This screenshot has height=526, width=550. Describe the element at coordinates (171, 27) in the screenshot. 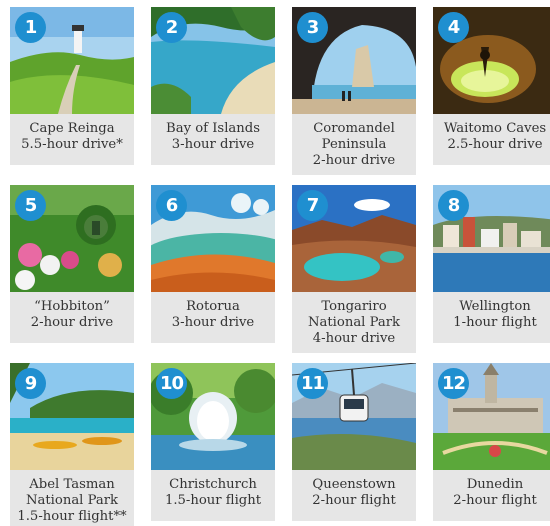

I see `number-badge: 2` at that location.